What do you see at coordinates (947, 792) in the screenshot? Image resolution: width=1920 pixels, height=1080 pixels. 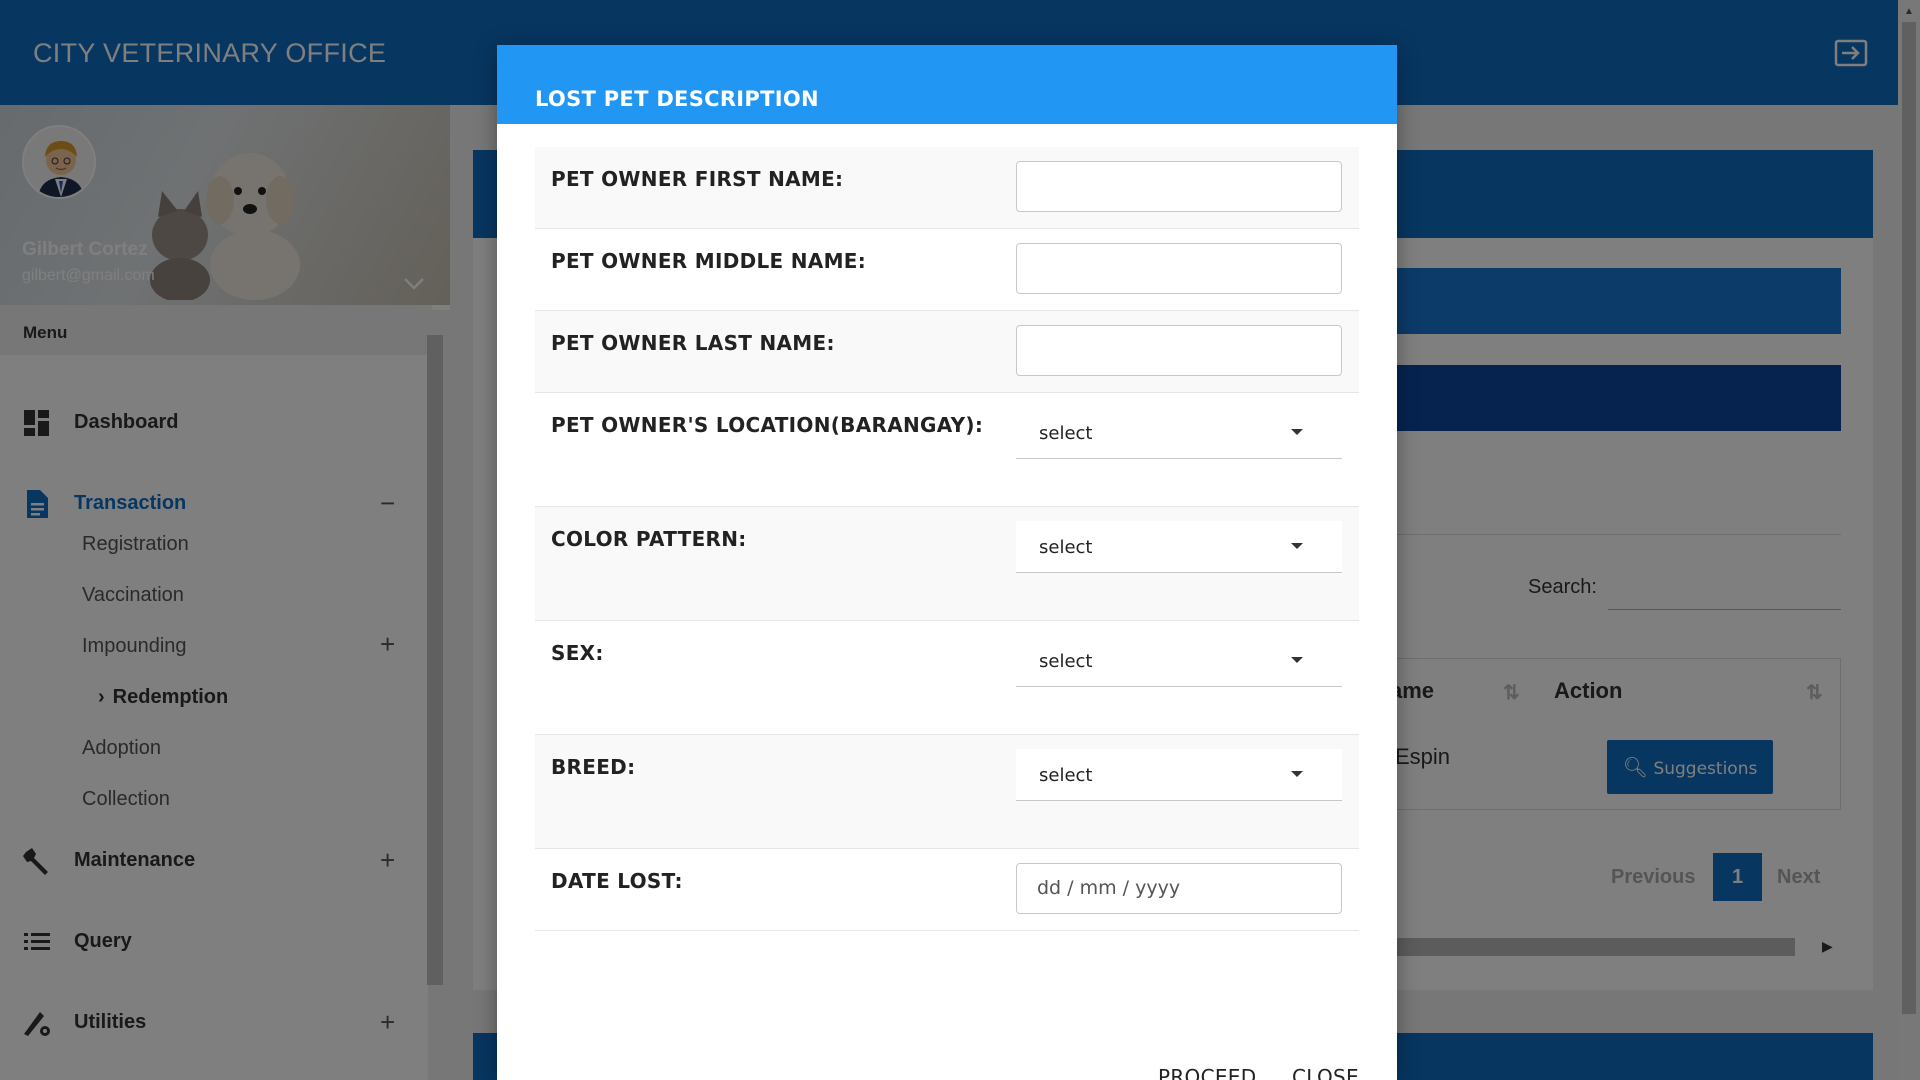 I see `form-row-breed: BREED: select` at bounding box center [947, 792].